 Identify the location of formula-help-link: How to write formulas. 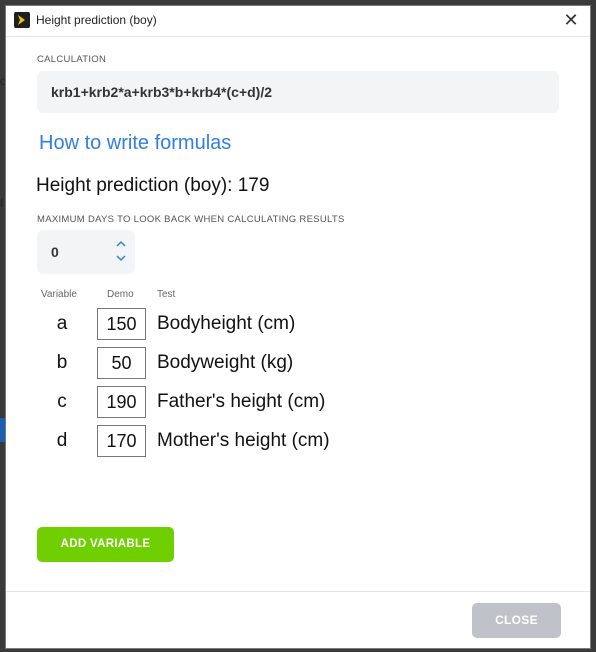
(135, 143).